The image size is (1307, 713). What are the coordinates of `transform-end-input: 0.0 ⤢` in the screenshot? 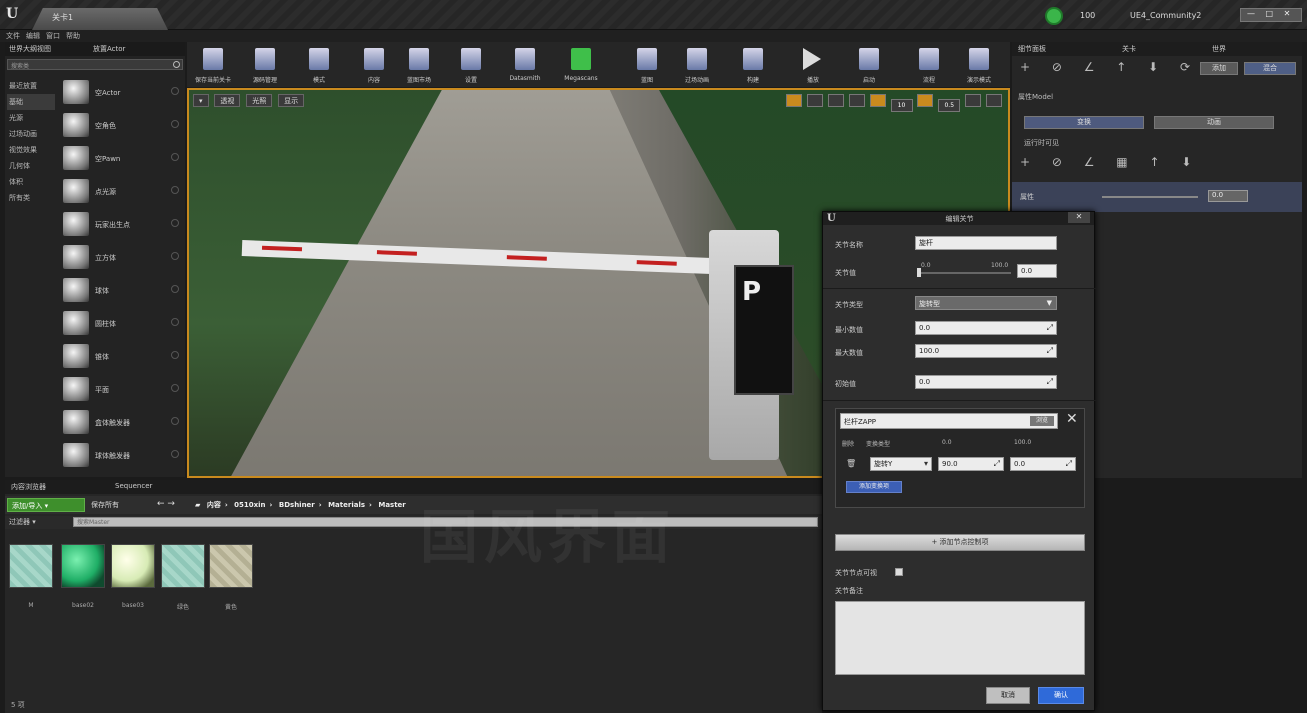 It's located at (1043, 464).